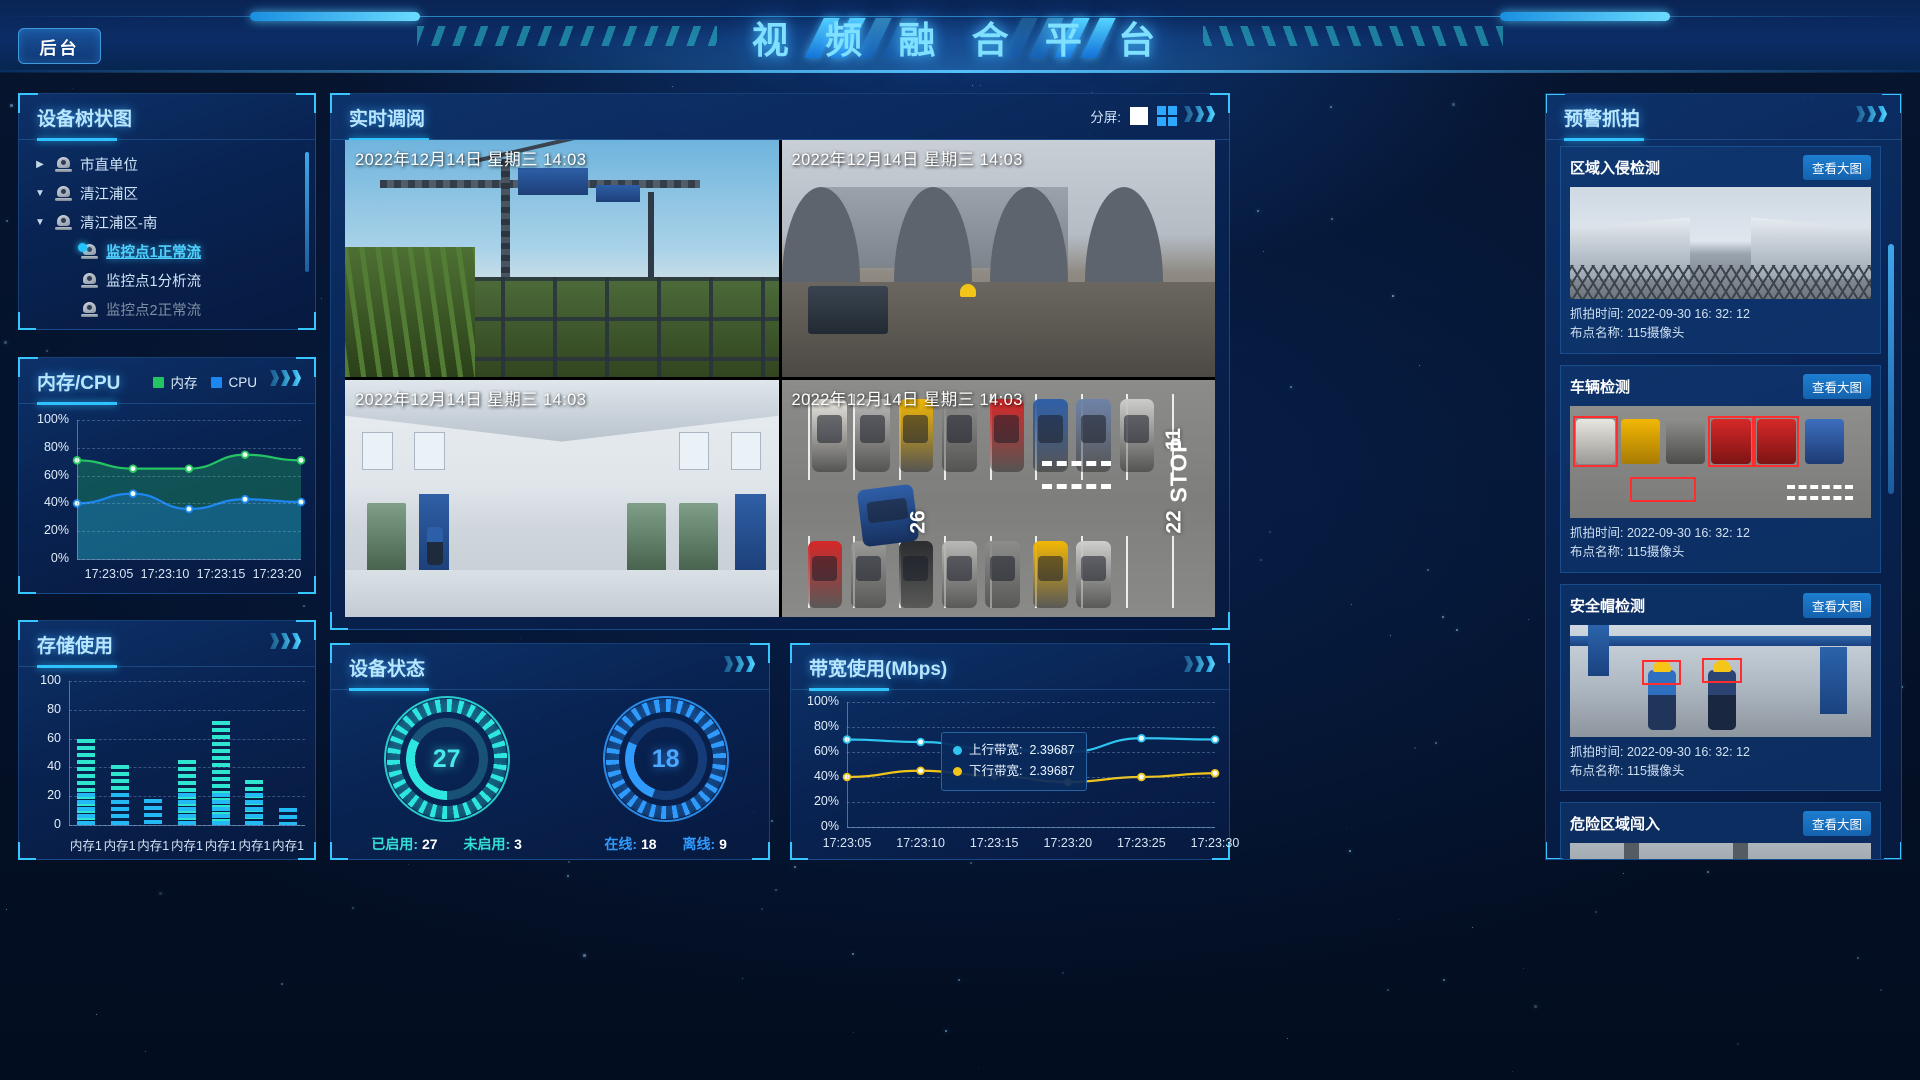  Describe the element at coordinates (307, 212) in the screenshot. I see `device-tree-scrollbar` at that location.